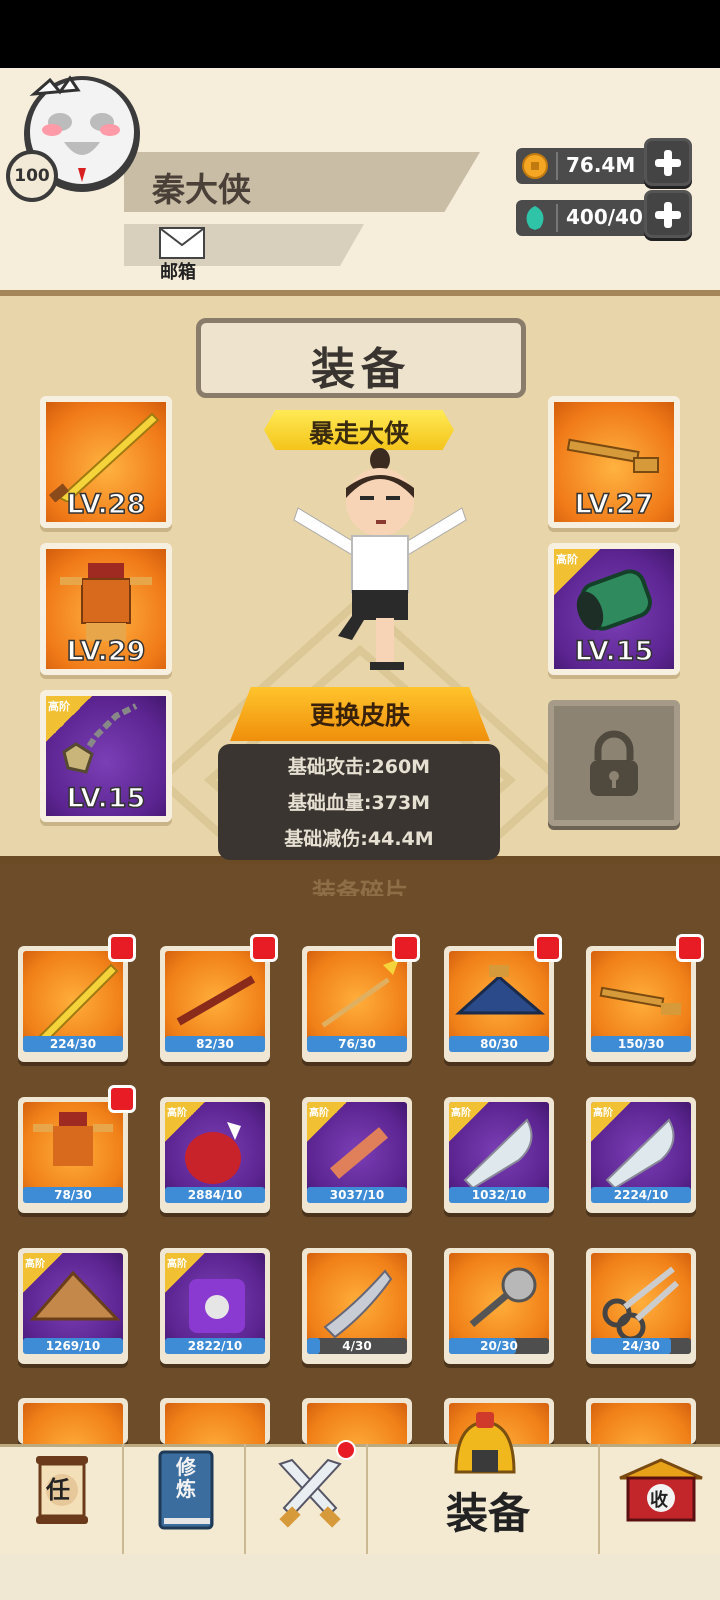 The height and width of the screenshot is (1600, 720). Describe the element at coordinates (182, 243) in the screenshot. I see `mail-icon` at that location.